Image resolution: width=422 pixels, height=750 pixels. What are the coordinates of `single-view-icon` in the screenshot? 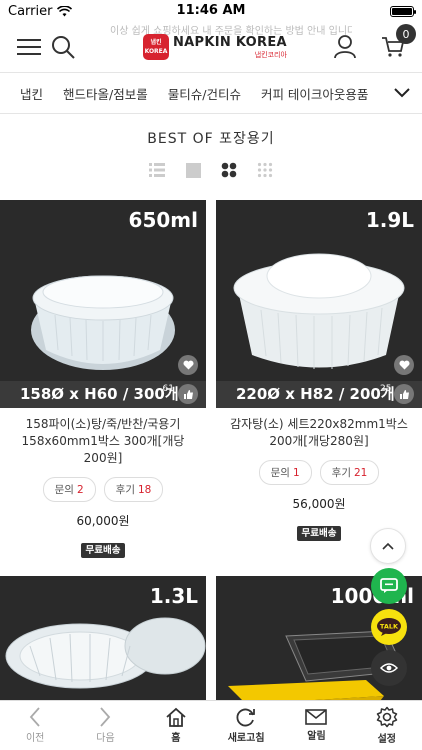 It's located at (193, 170).